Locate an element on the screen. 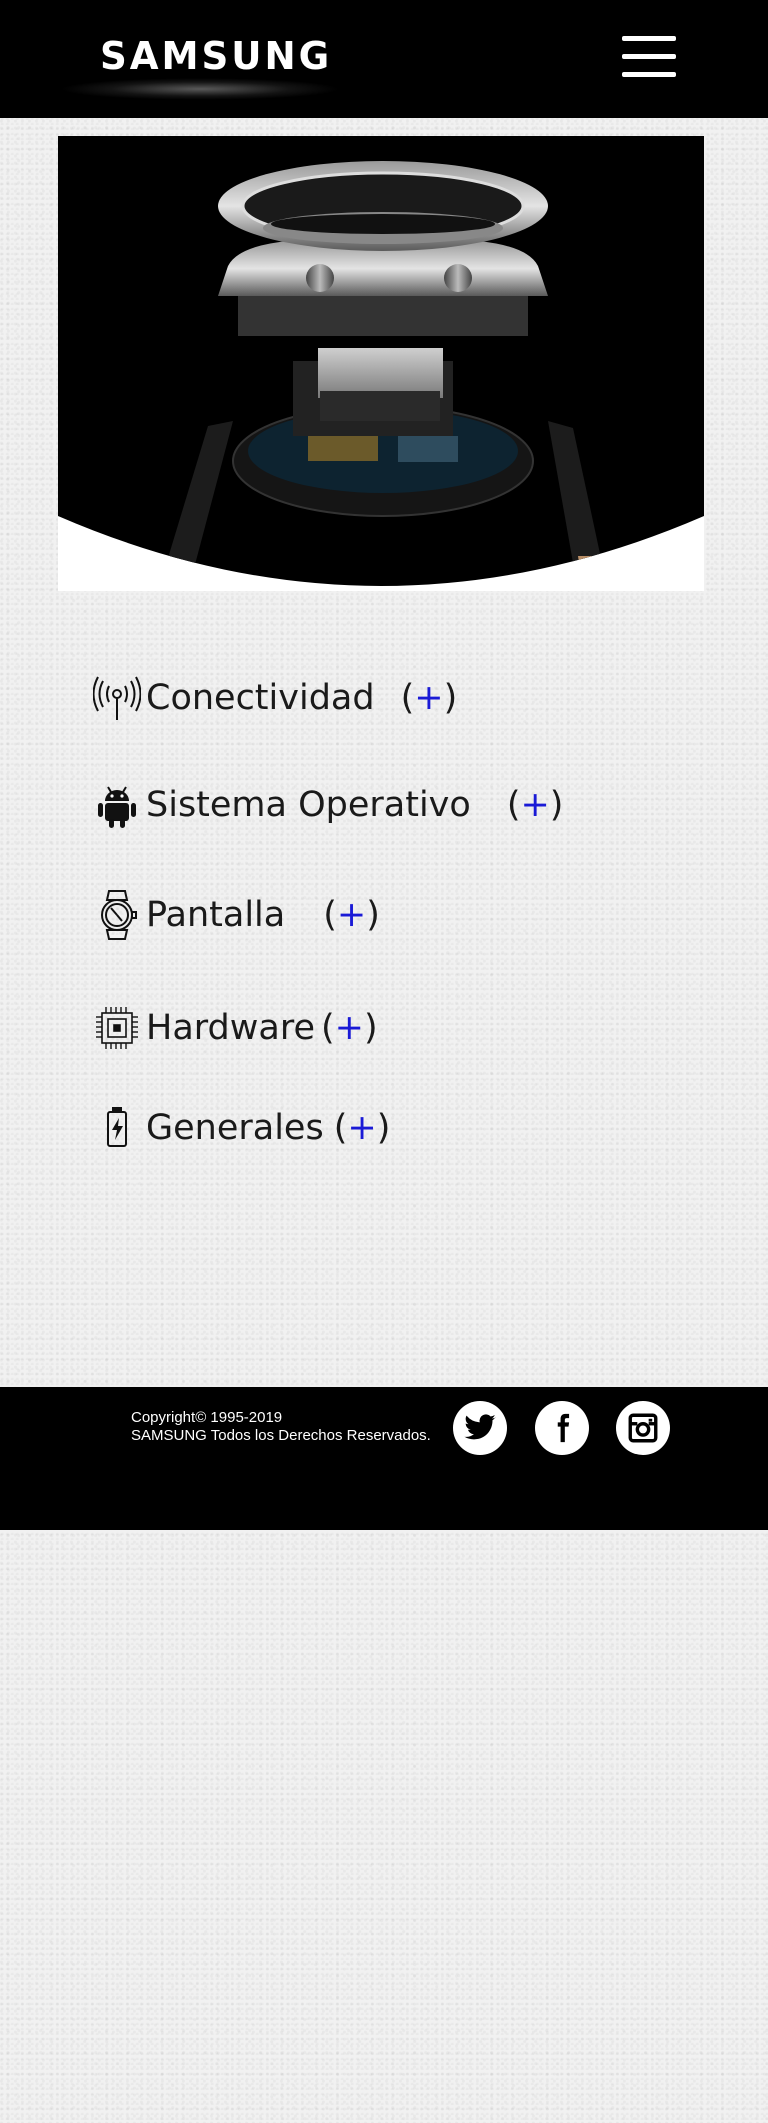 The image size is (768, 2123). android-icon is located at coordinates (117, 805).